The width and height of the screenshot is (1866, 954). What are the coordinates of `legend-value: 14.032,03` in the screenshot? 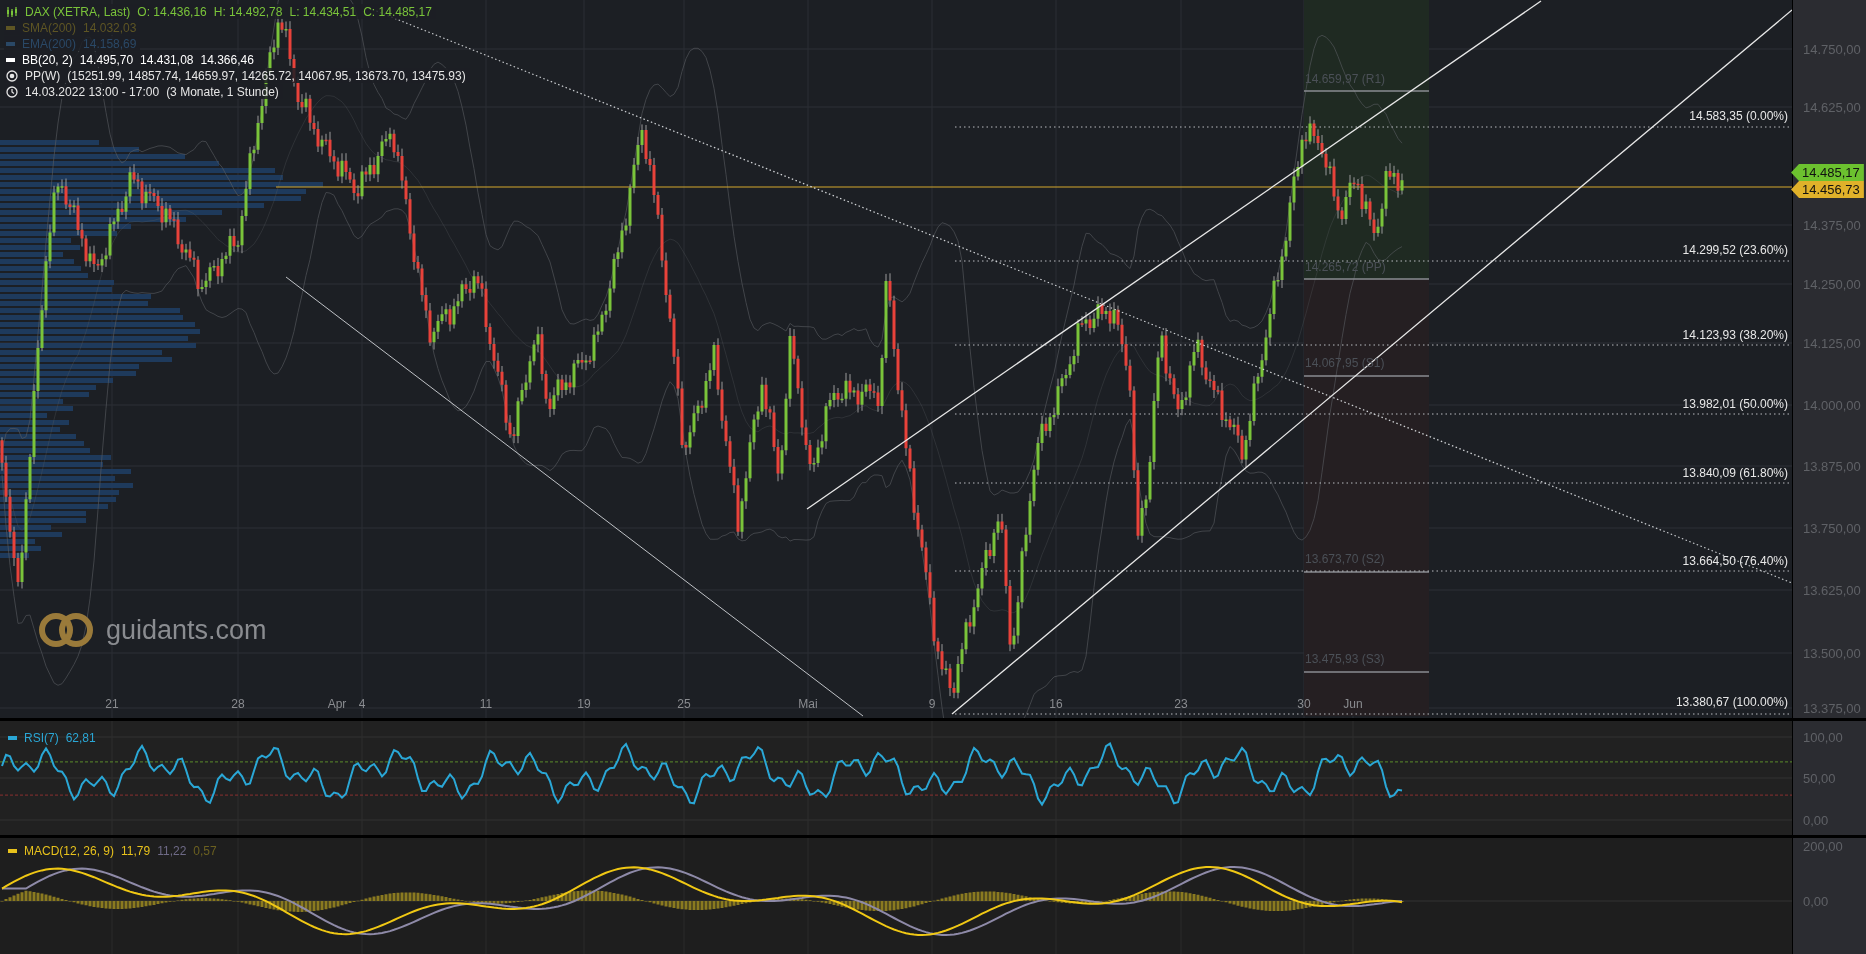 It's located at (110, 27).